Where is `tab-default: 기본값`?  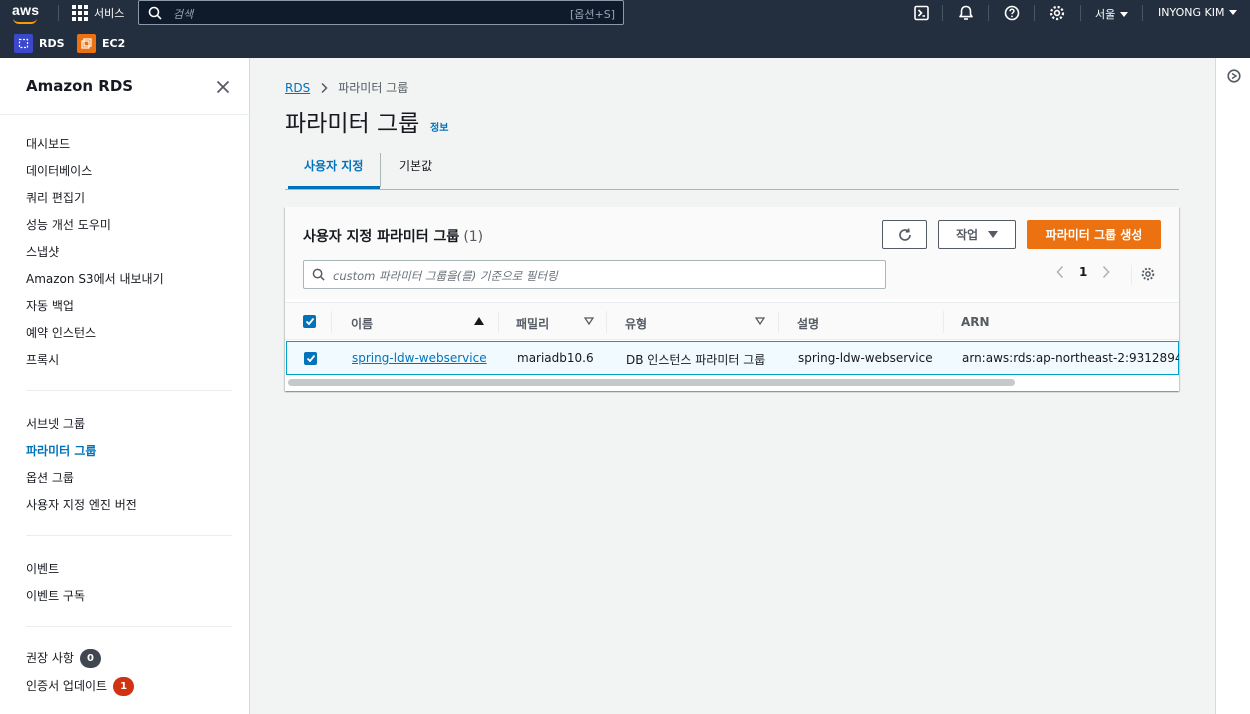
tab-default: 기본값 is located at coordinates (415, 165).